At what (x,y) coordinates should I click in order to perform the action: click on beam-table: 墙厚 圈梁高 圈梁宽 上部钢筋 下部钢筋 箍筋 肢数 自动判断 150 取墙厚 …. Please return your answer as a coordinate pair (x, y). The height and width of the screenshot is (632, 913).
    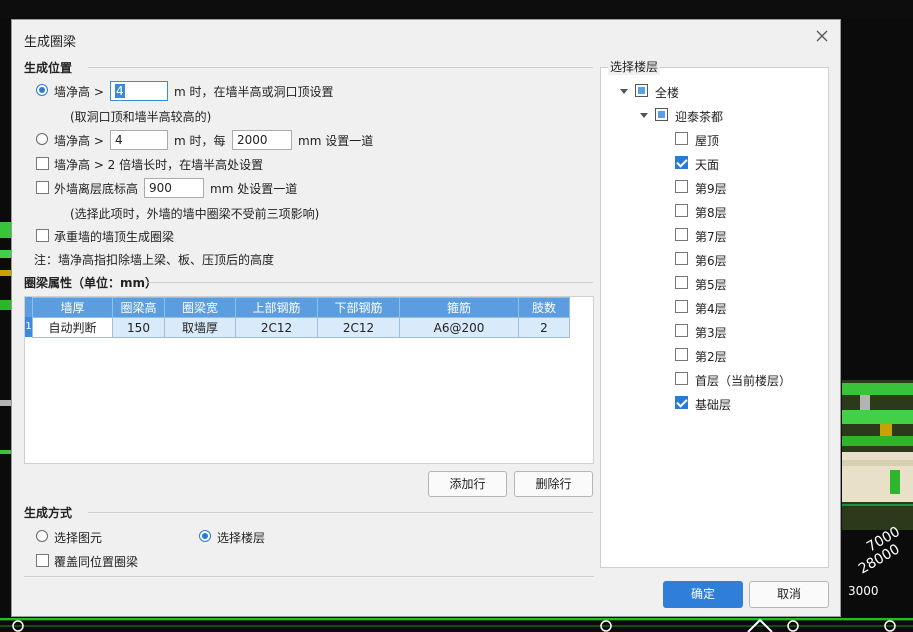
    Looking at the image, I should click on (301, 317).